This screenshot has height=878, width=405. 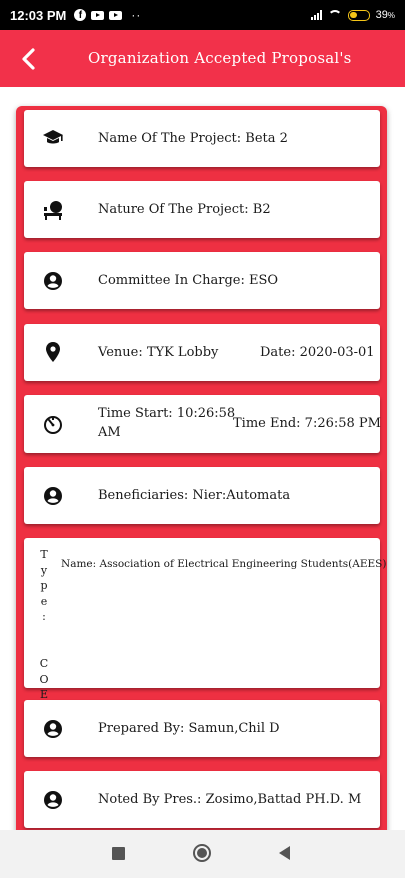 I want to click on beneficiaries-card: Beneficiaries: Nier:Automata, so click(x=202, y=495).